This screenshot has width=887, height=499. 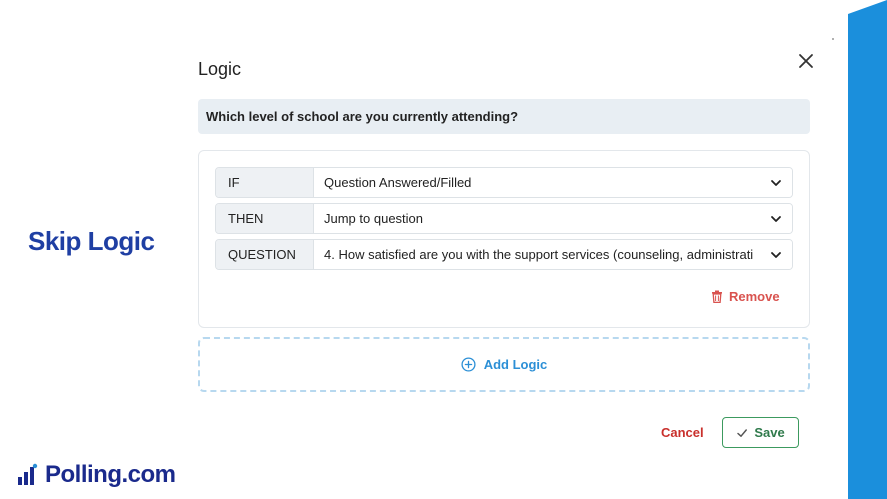 What do you see at coordinates (742, 432) in the screenshot?
I see `check-icon` at bounding box center [742, 432].